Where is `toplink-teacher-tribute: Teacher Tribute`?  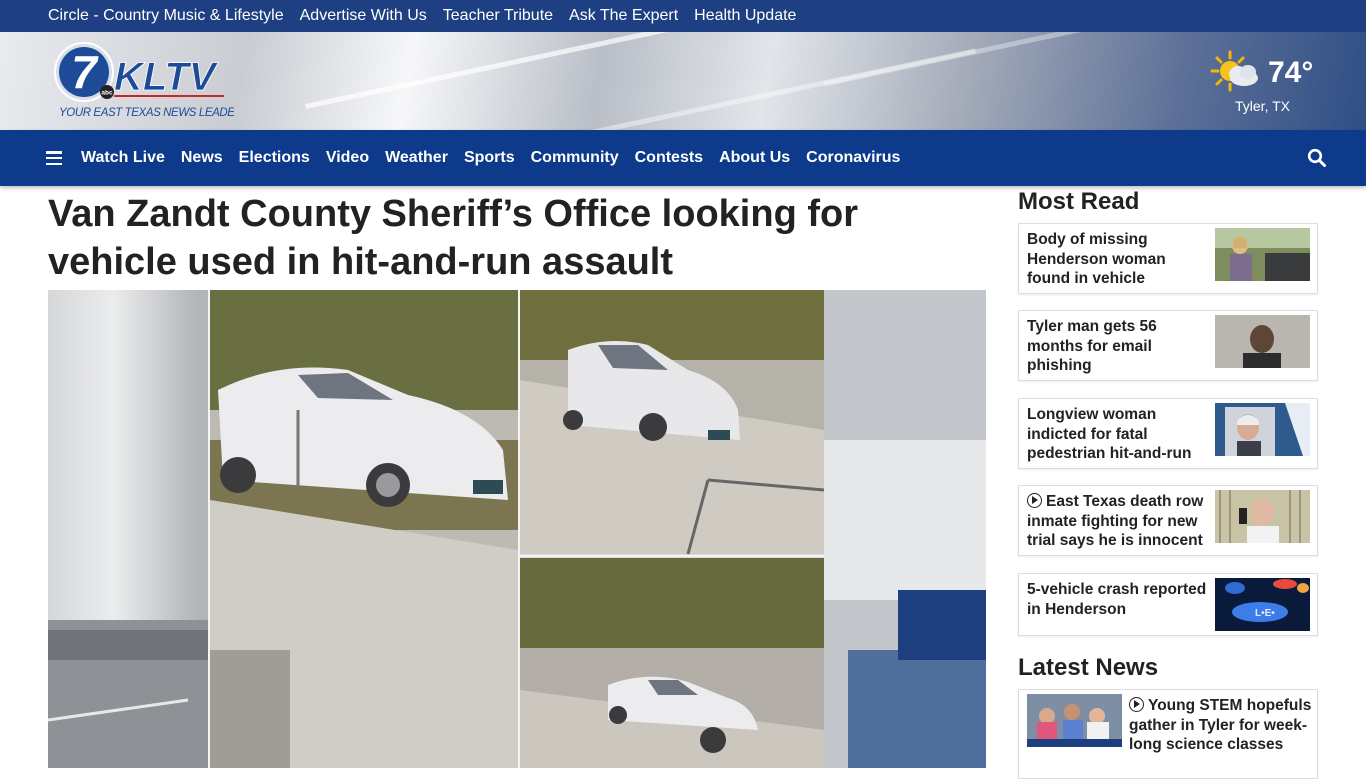
toplink-teacher-tribute: Teacher Tribute is located at coordinates (498, 16).